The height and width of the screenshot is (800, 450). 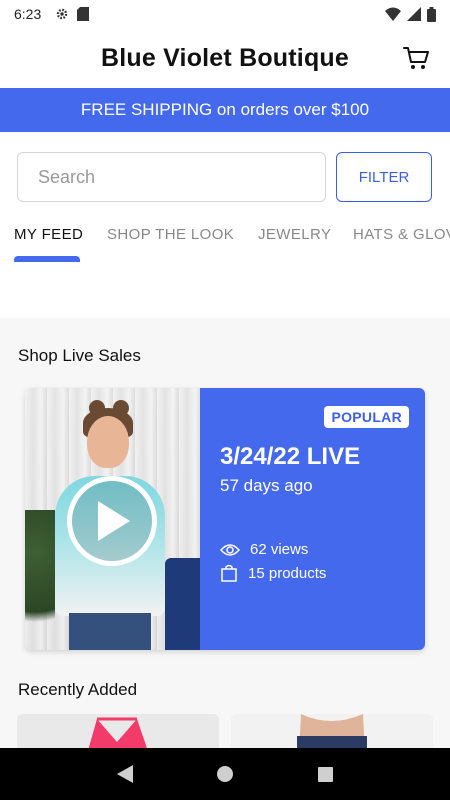 What do you see at coordinates (325, 774) in the screenshot?
I see `recents-icon` at bounding box center [325, 774].